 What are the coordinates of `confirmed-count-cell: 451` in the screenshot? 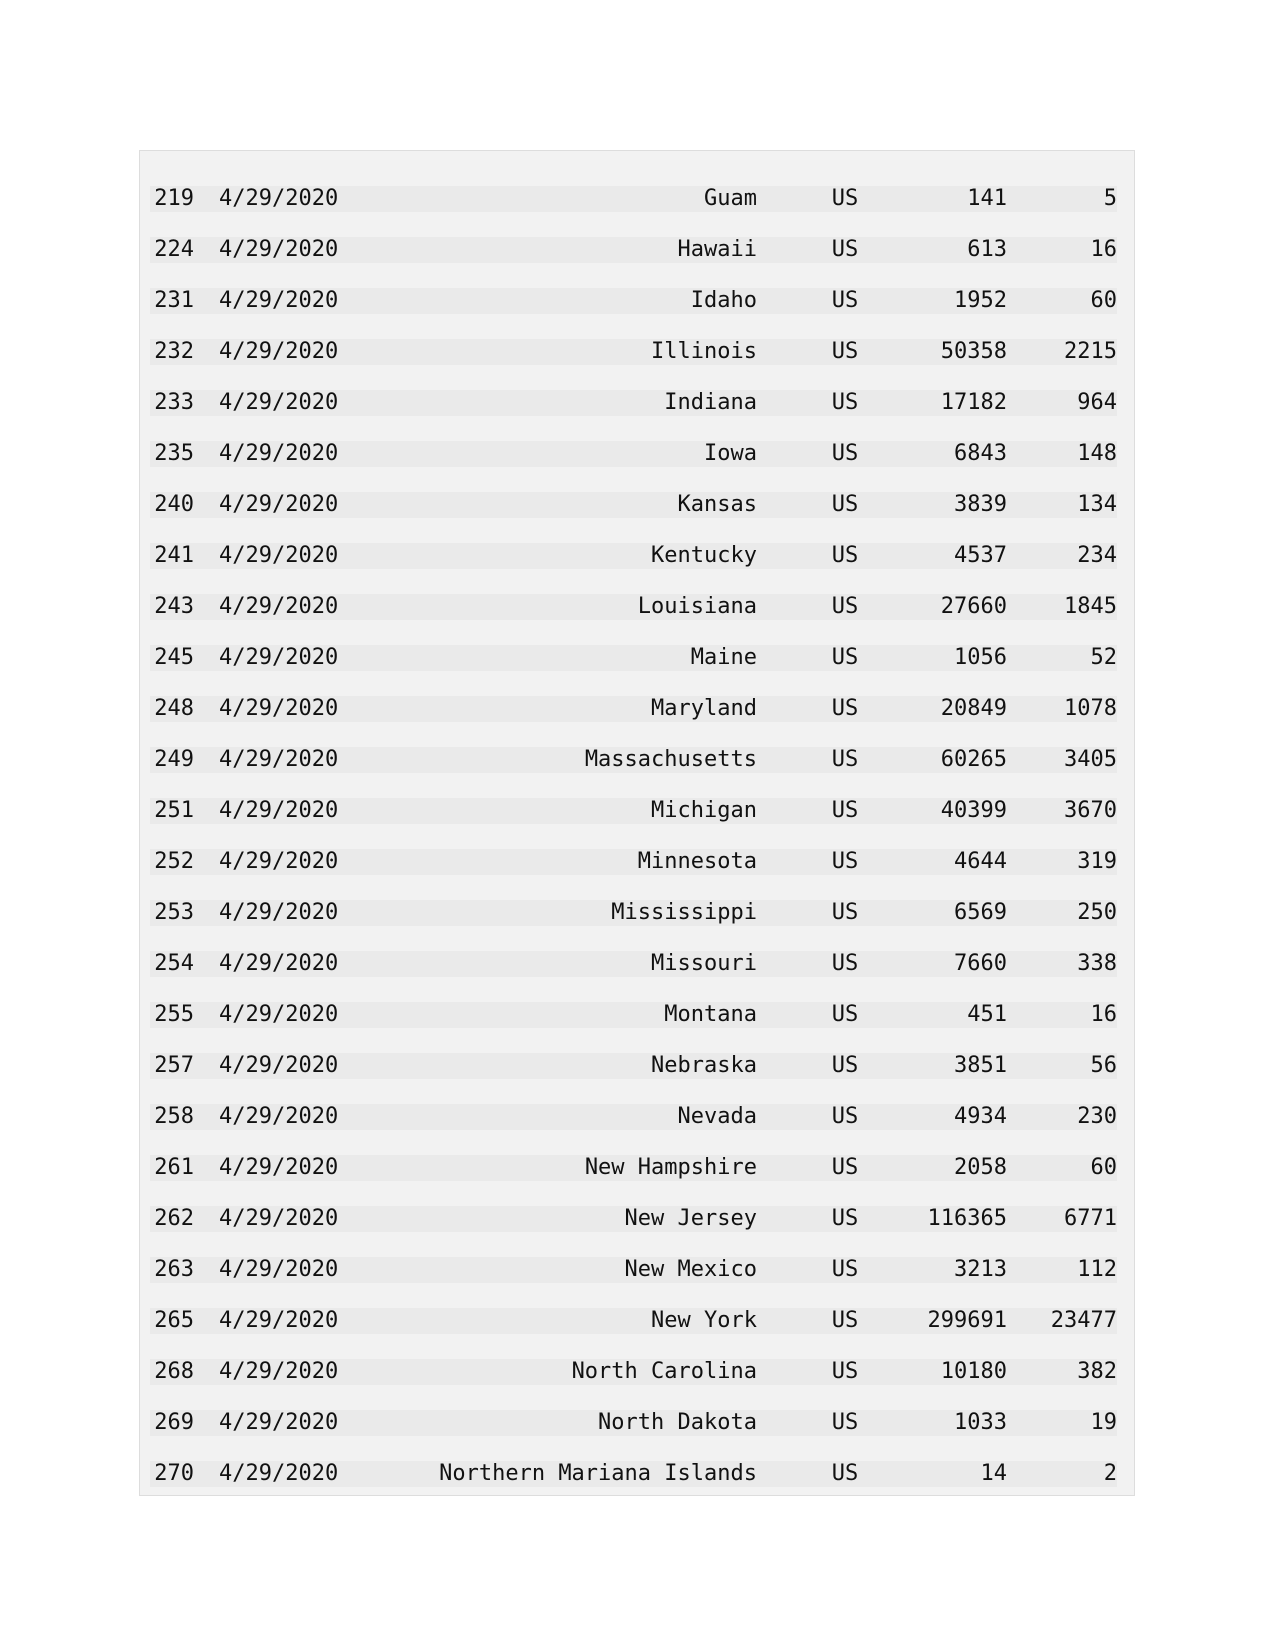 It's located at (987, 1014).